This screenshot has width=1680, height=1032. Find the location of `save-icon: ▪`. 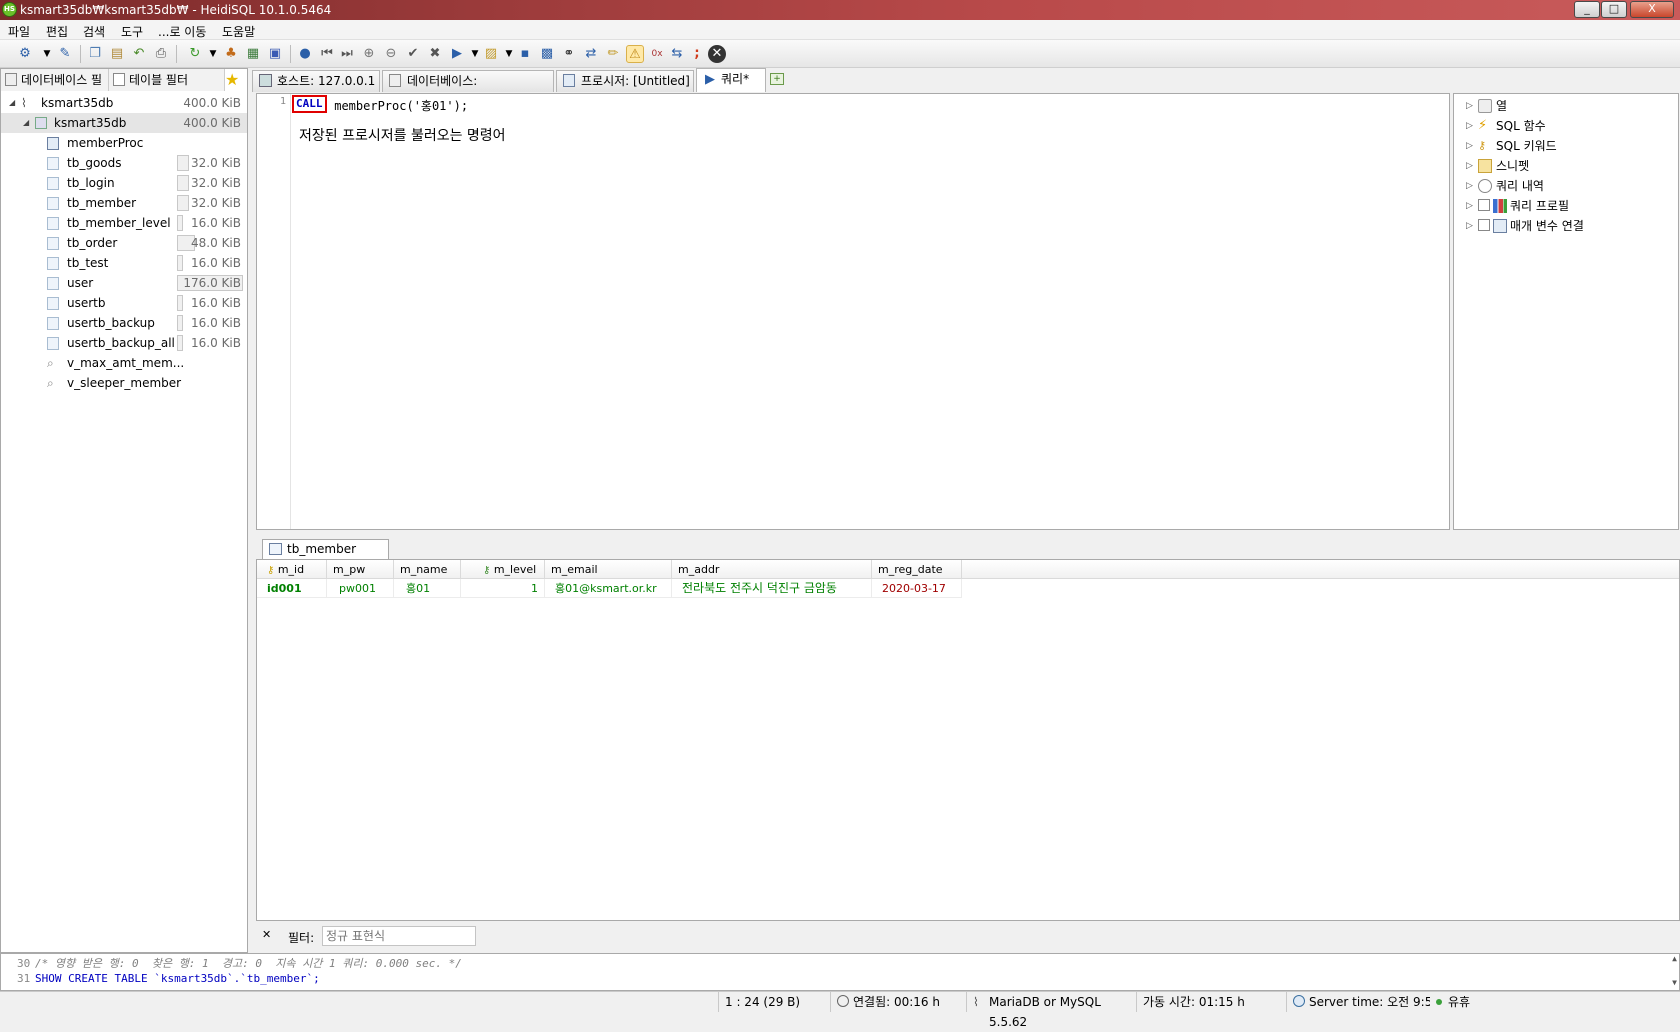

save-icon: ▪ is located at coordinates (525, 54).